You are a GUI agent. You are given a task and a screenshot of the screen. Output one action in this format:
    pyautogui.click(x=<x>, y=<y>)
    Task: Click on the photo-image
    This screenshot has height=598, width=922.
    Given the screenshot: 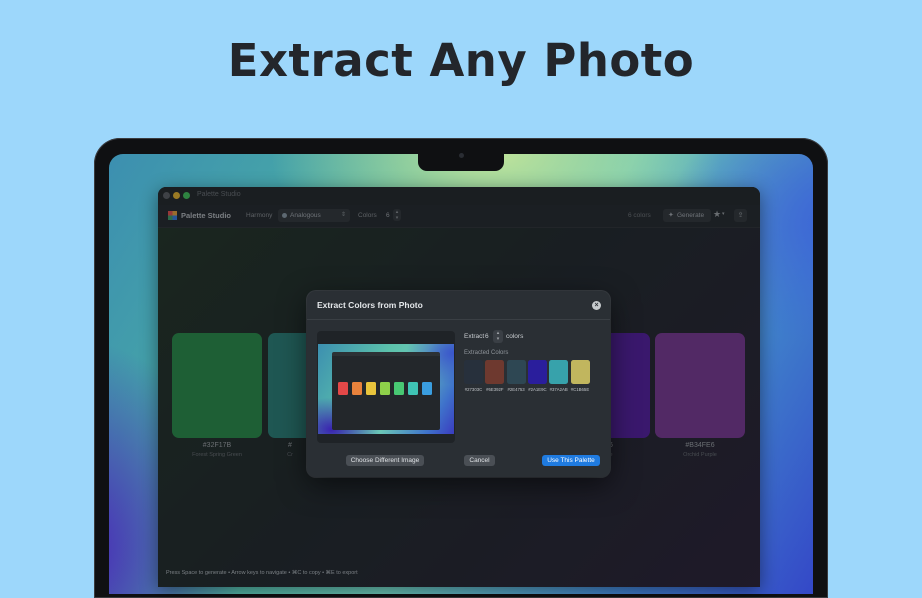 What is the action you would take?
    pyautogui.click(x=386, y=389)
    